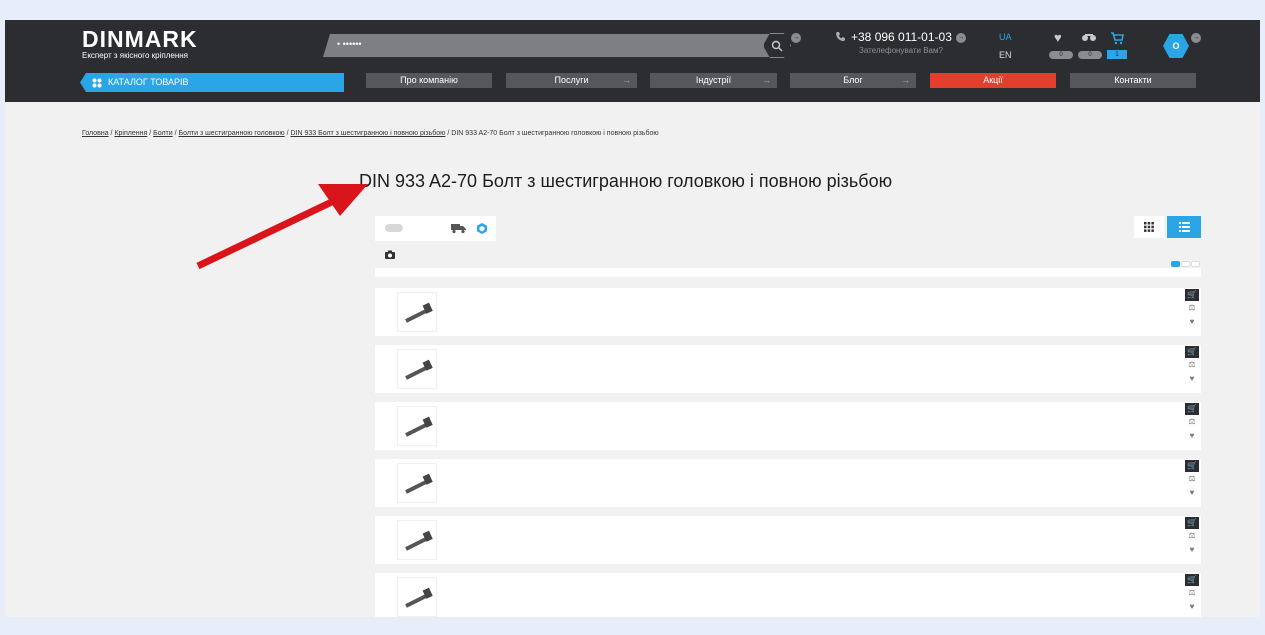 Image resolution: width=1265 pixels, height=635 pixels. Describe the element at coordinates (394, 228) in the screenshot. I see `stock-toggle` at that location.